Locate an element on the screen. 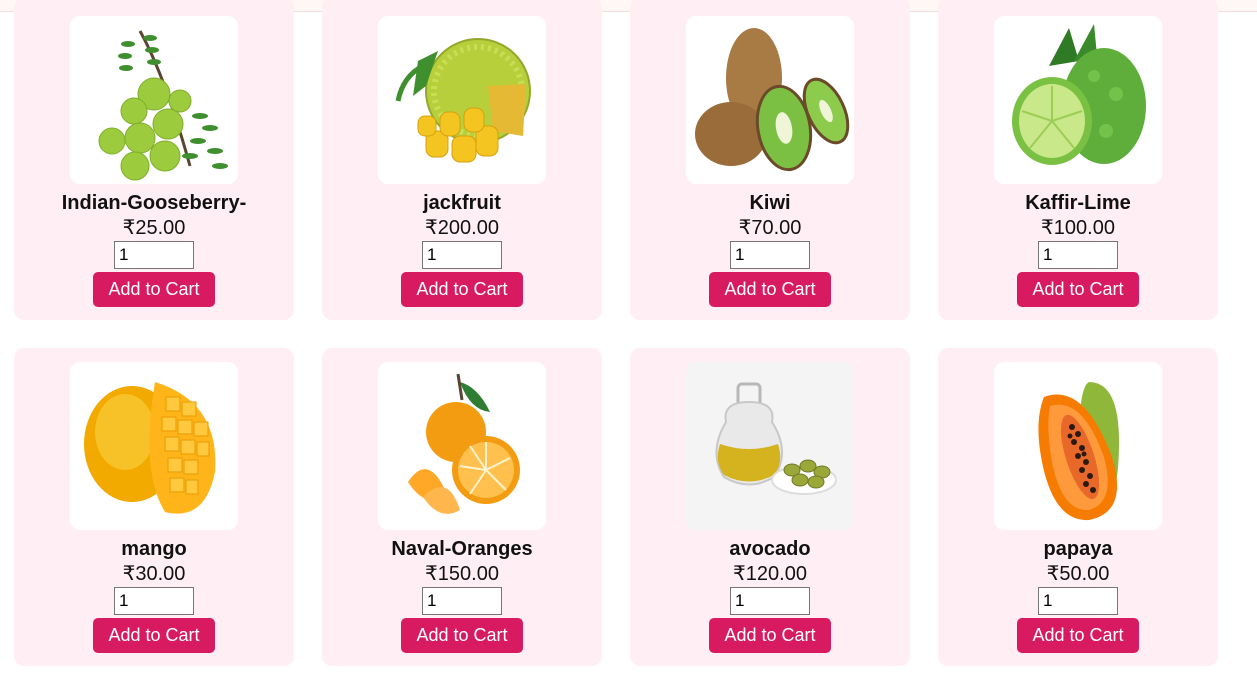  product-name: avocado is located at coordinates (770, 549).